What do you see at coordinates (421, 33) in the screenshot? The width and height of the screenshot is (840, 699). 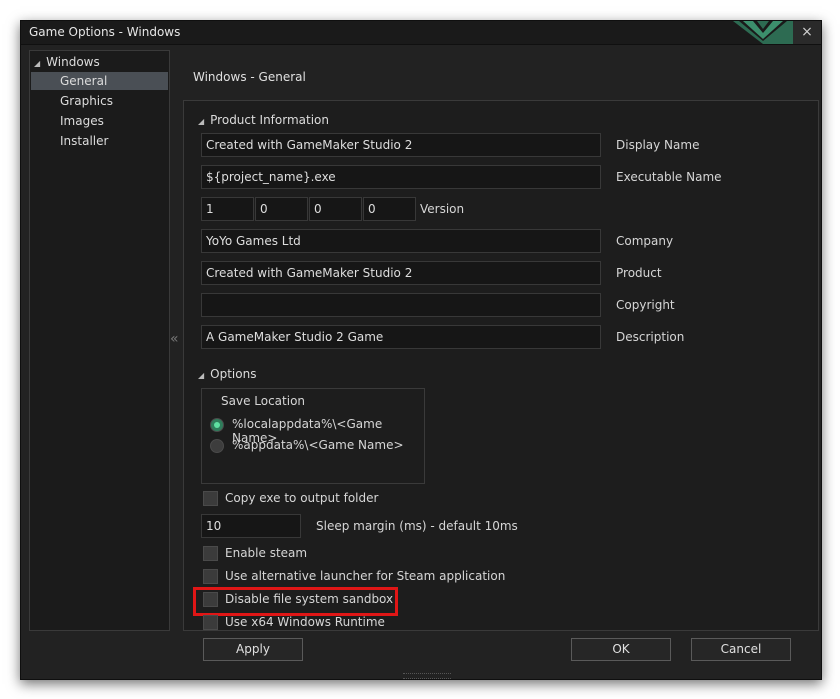 I see `title-bar: Game Options - Windows ×` at bounding box center [421, 33].